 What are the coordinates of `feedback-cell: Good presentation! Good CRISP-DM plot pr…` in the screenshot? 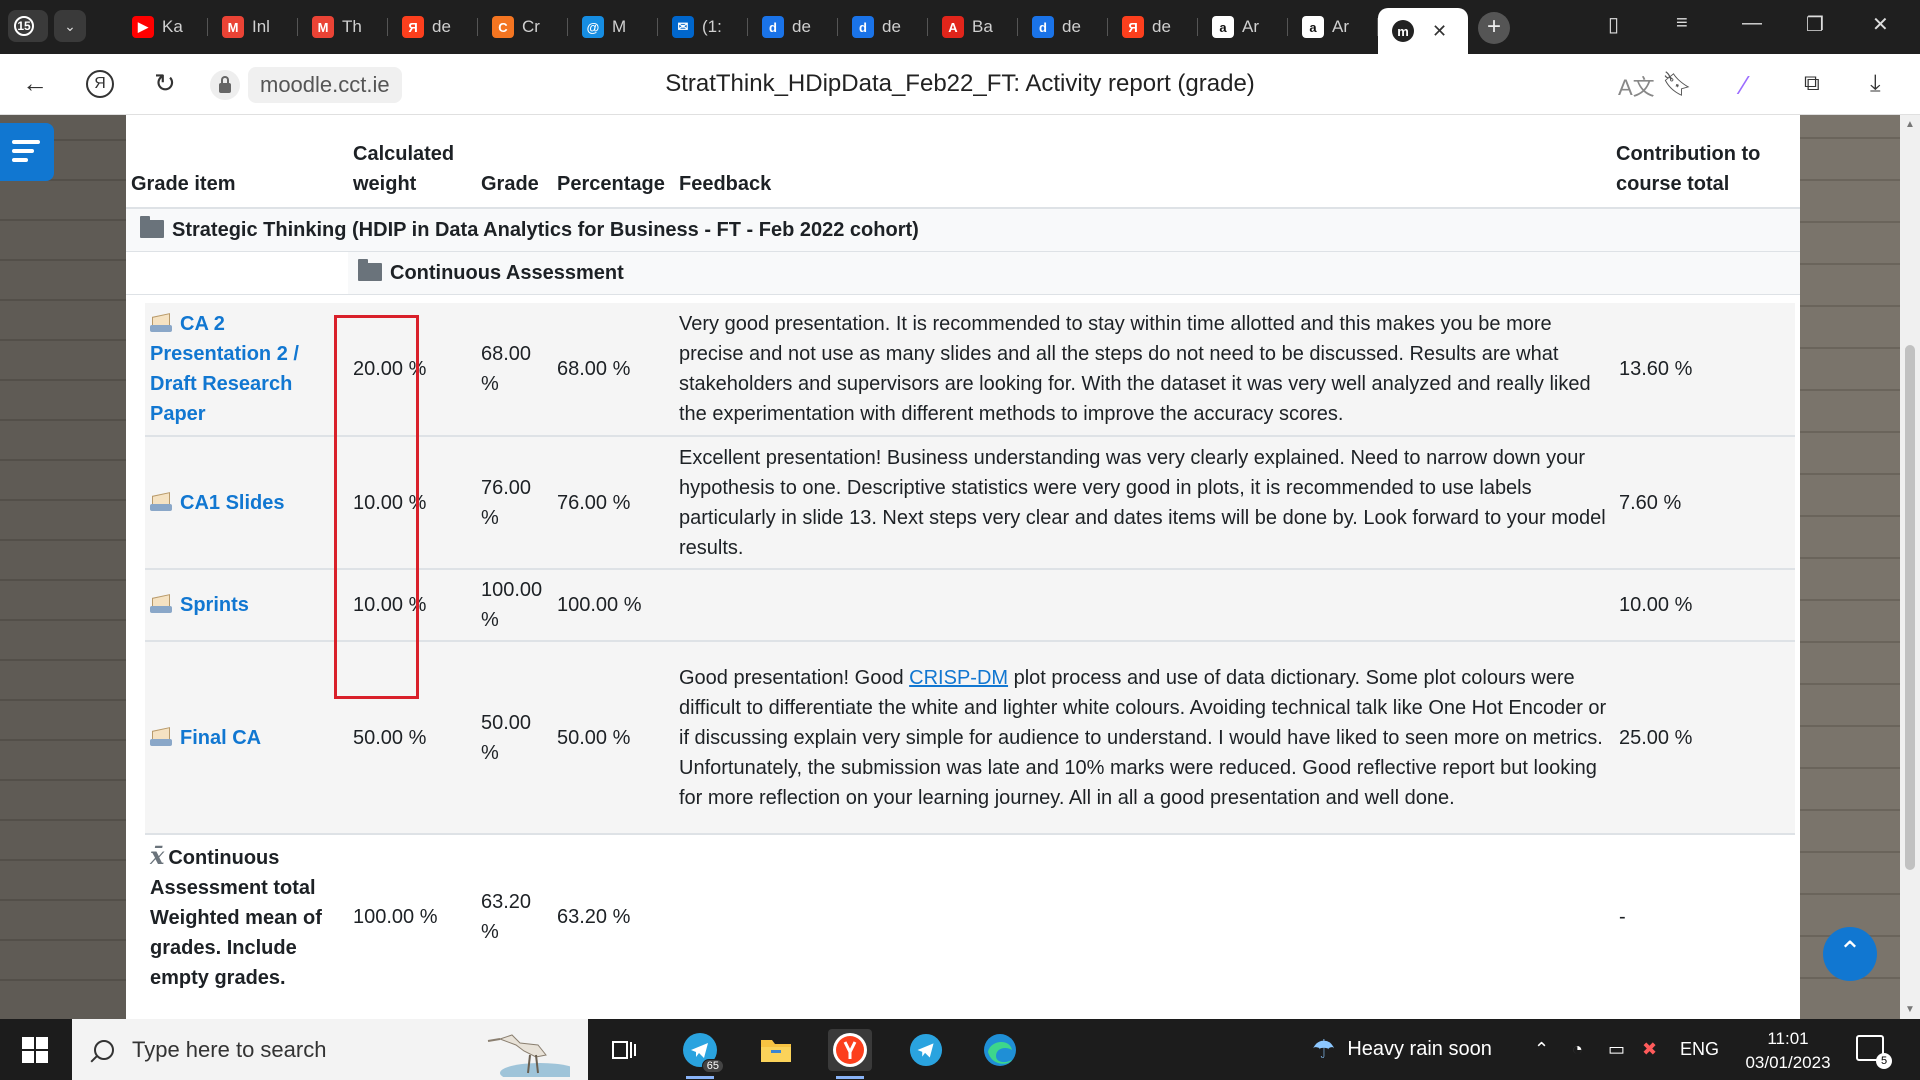 It's located at (1144, 738).